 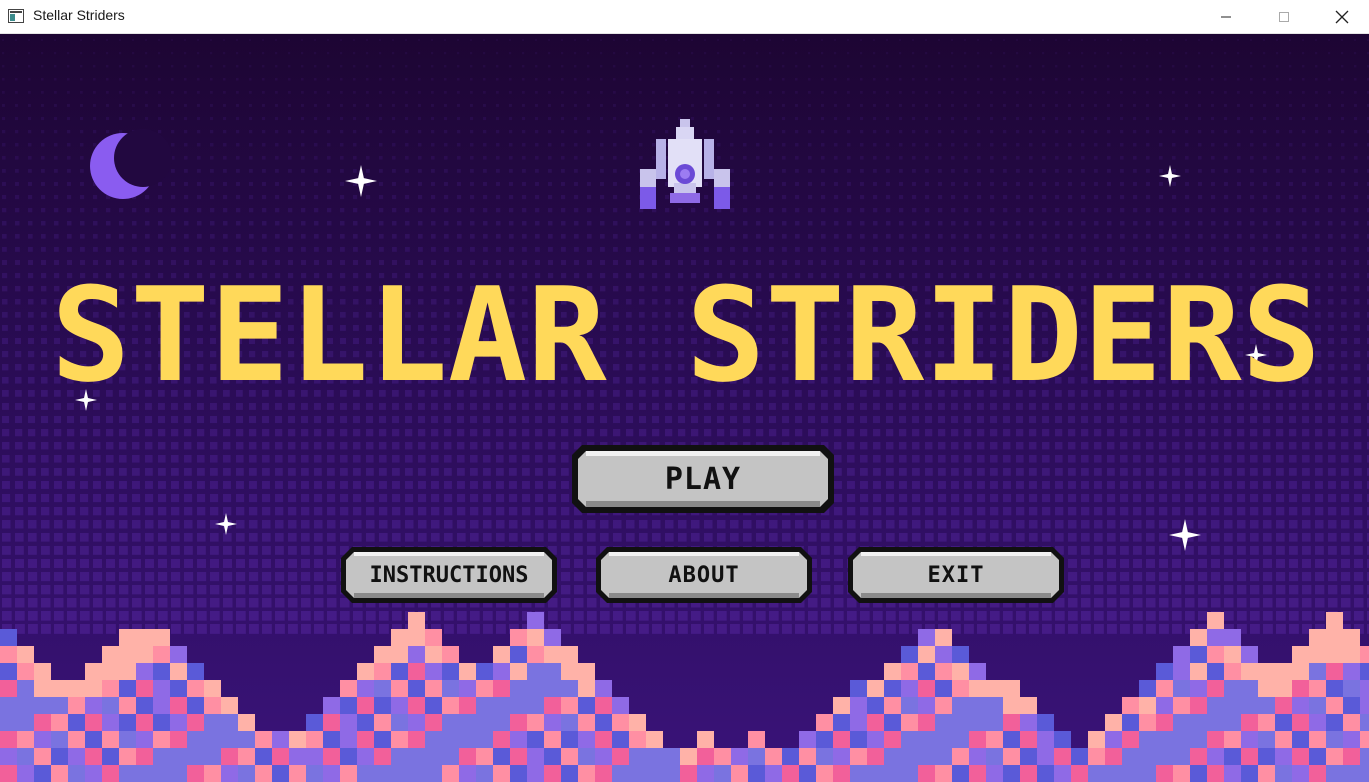 I want to click on app-icon, so click(x=16, y=16).